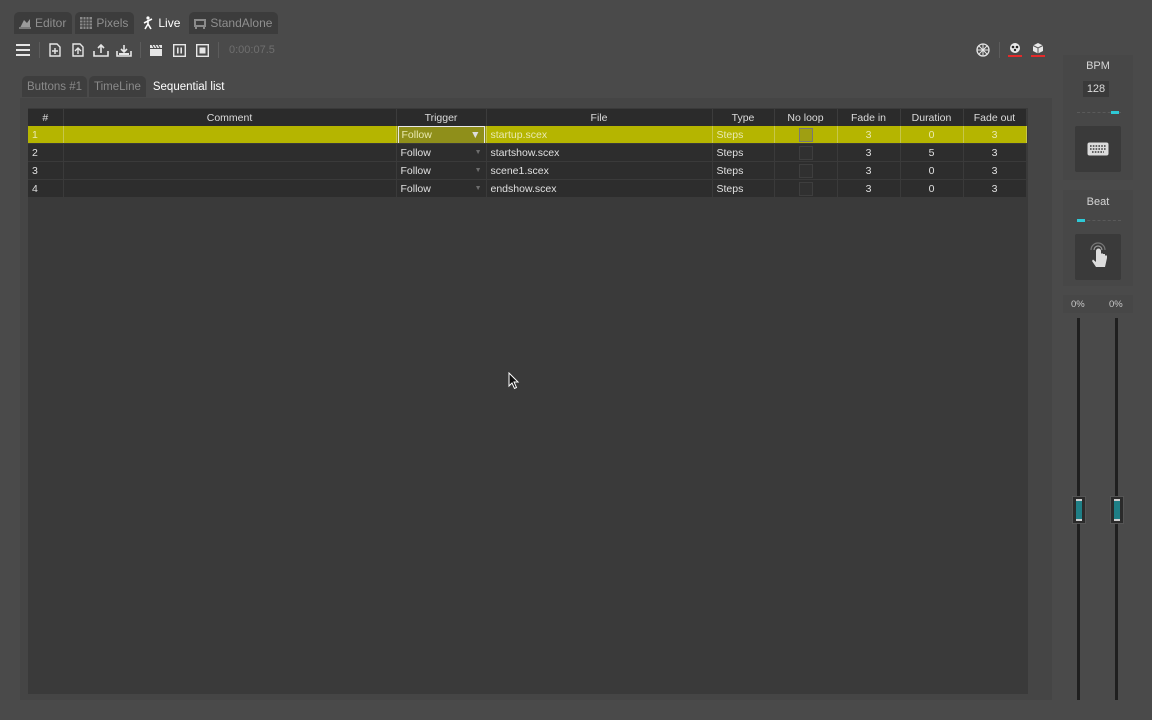  What do you see at coordinates (105, 23) in the screenshot?
I see `tab-pixels: Pixels` at bounding box center [105, 23].